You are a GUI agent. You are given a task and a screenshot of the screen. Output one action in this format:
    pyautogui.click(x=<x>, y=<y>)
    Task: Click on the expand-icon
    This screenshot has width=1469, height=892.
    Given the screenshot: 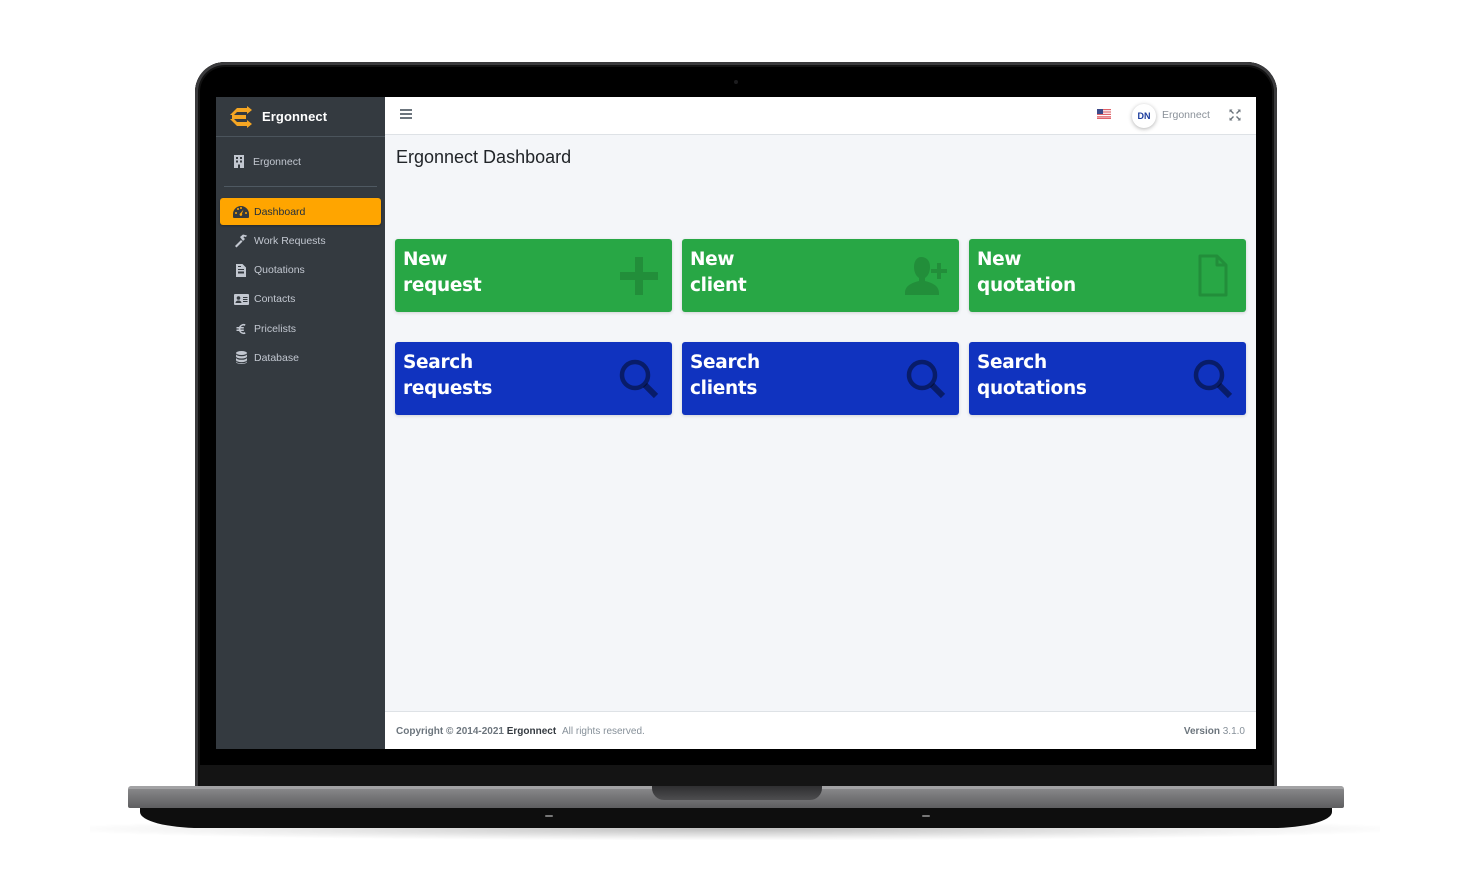 What is the action you would take?
    pyautogui.click(x=1235, y=115)
    